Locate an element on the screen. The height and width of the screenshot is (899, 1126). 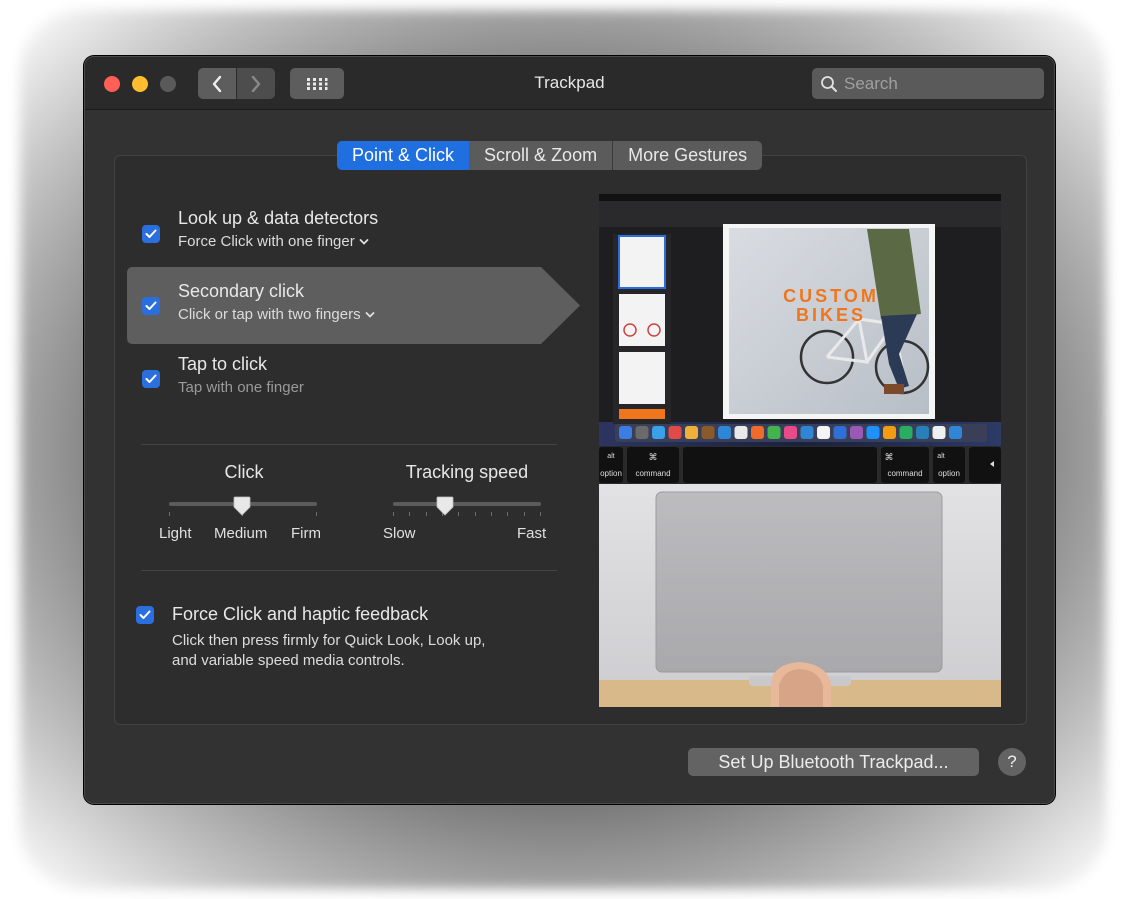
tracking-max-label: Fast is located at coordinates (532, 533).